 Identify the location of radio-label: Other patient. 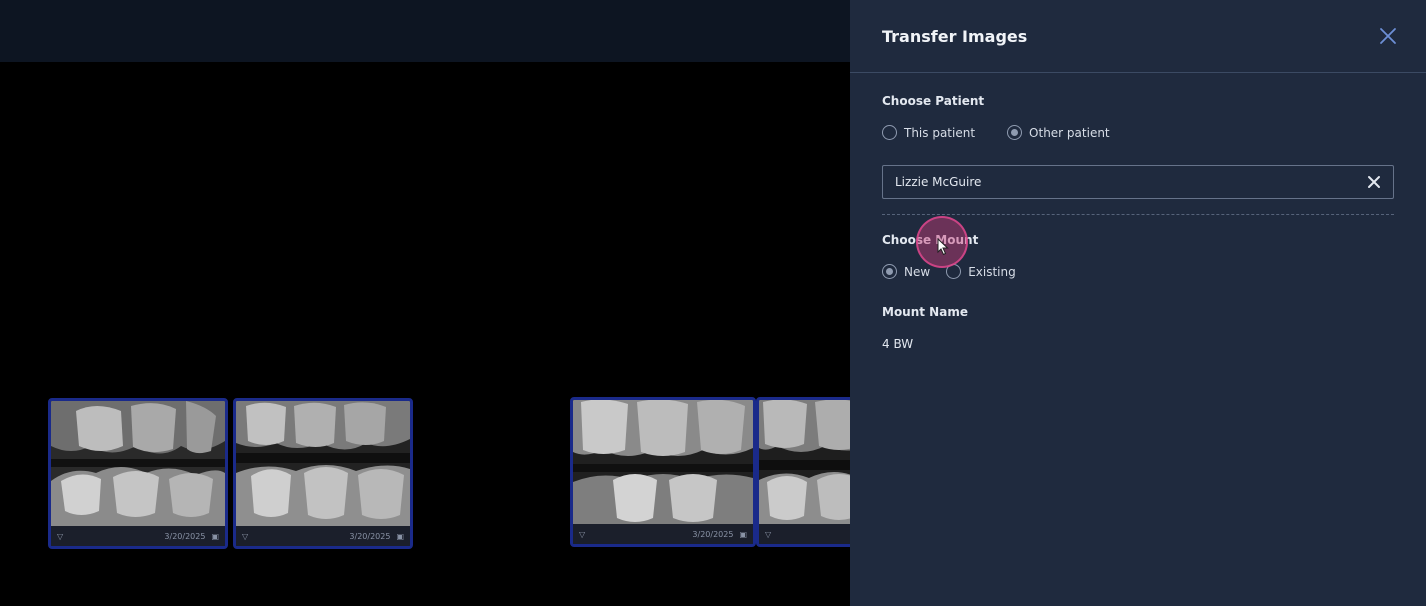
(1069, 132).